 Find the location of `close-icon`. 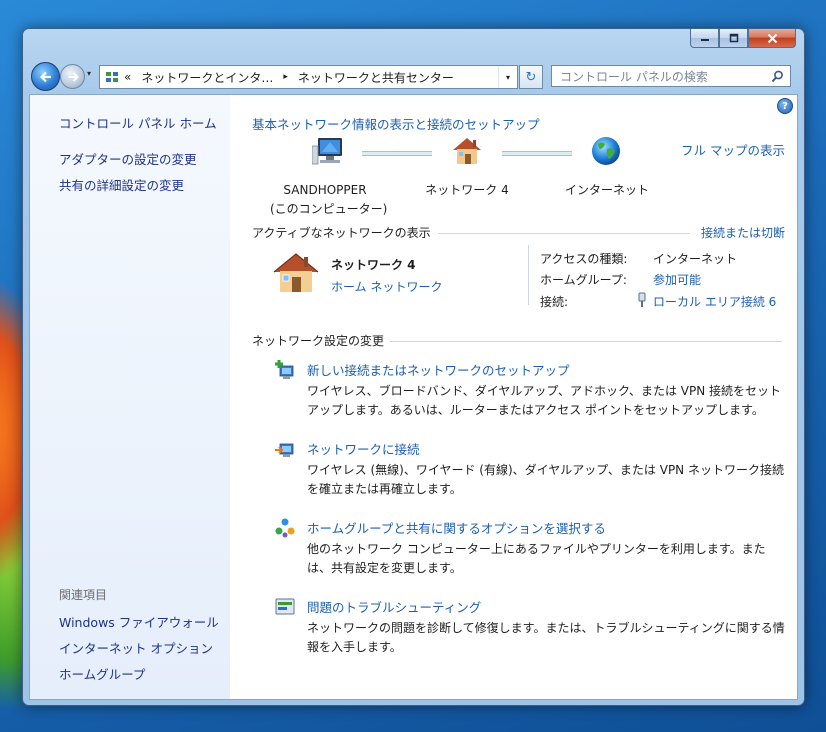

close-icon is located at coordinates (772, 38).